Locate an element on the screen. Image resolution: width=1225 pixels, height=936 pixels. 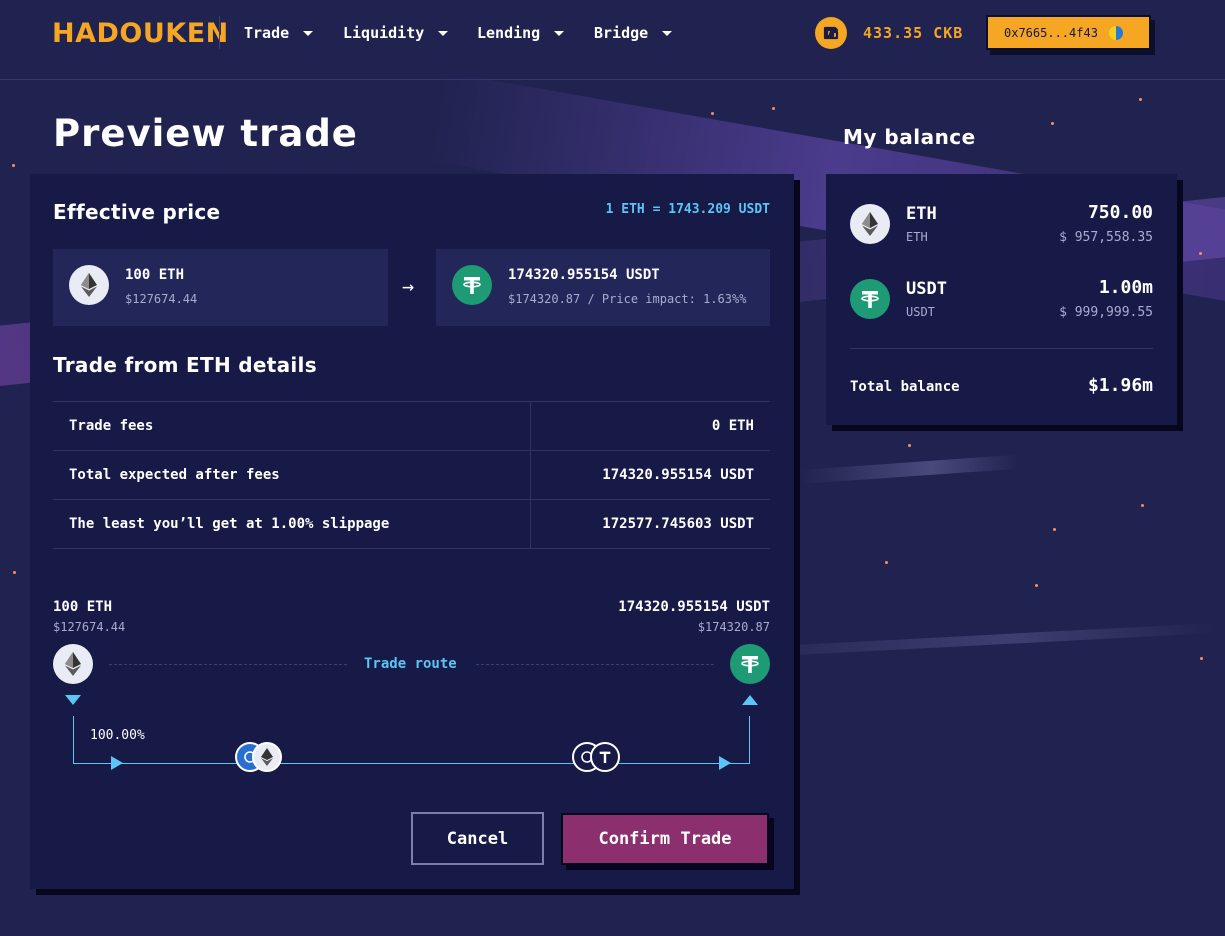
list-item: USDT USDT 1.00m $ 999,999.55 is located at coordinates (1001, 299).